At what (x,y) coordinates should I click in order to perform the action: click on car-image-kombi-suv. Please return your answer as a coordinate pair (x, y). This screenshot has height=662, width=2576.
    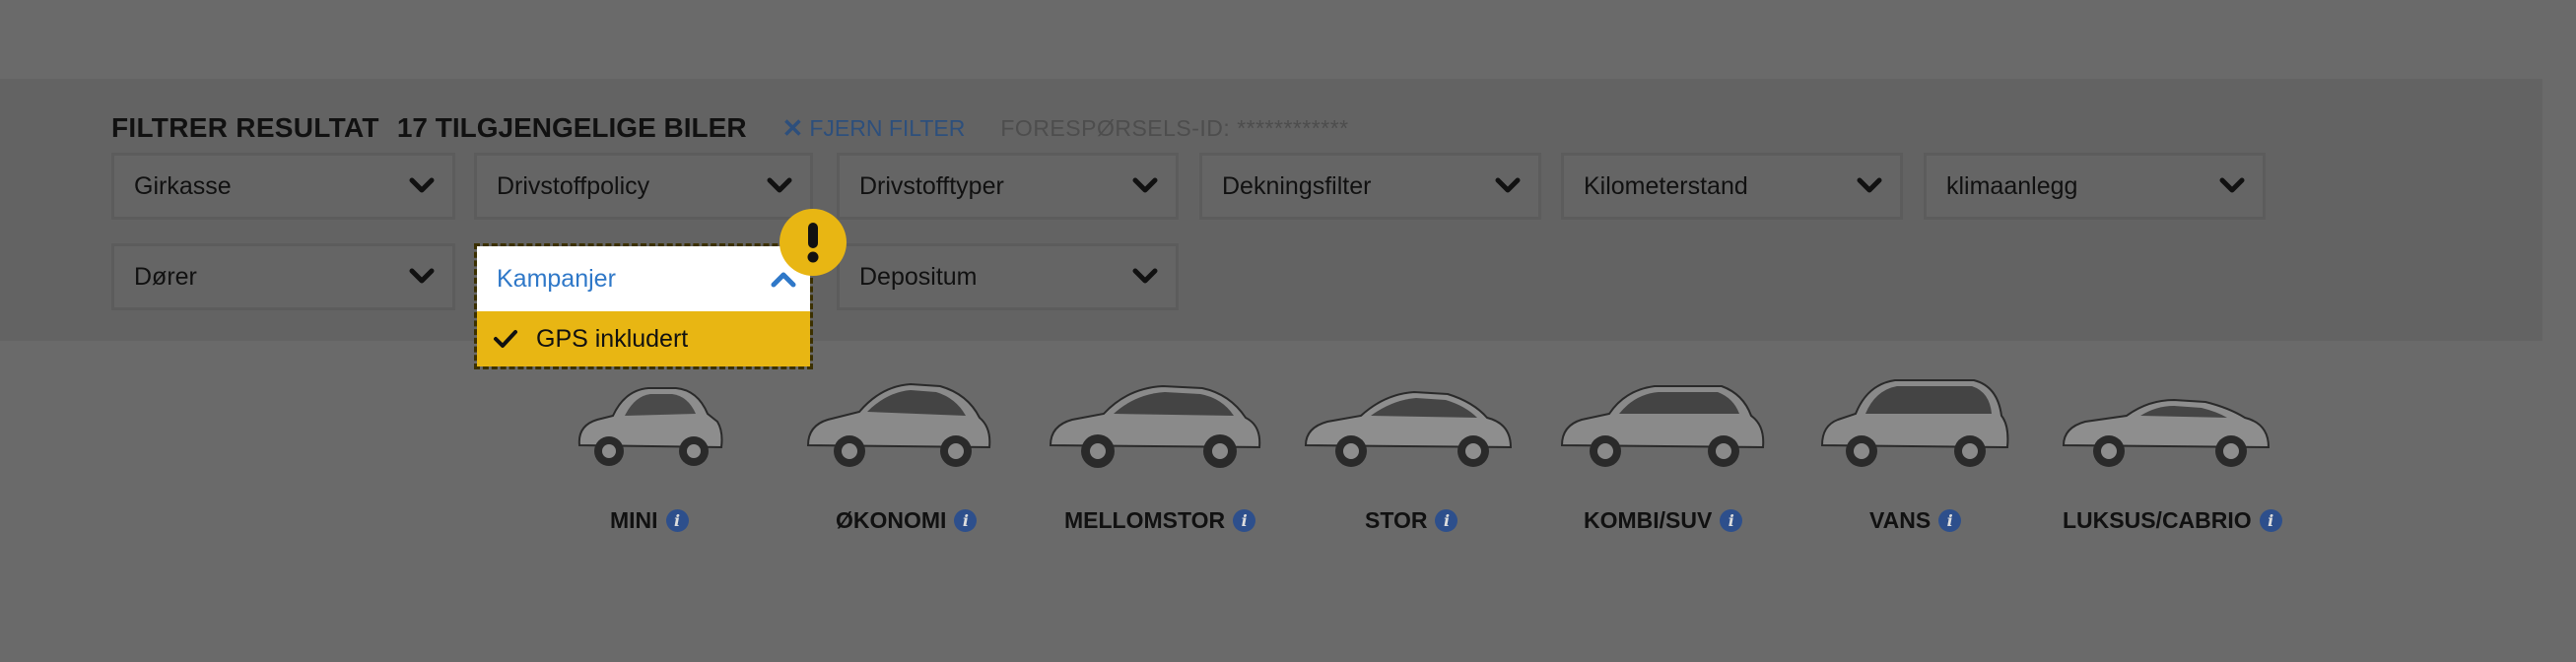
    Looking at the image, I should click on (1662, 413).